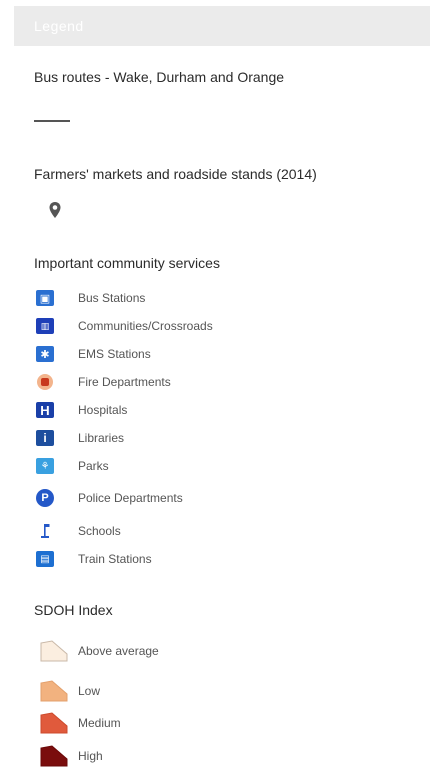 The width and height of the screenshot is (430, 775). What do you see at coordinates (130, 498) in the screenshot?
I see `legend-item-label: Police Departments` at bounding box center [130, 498].